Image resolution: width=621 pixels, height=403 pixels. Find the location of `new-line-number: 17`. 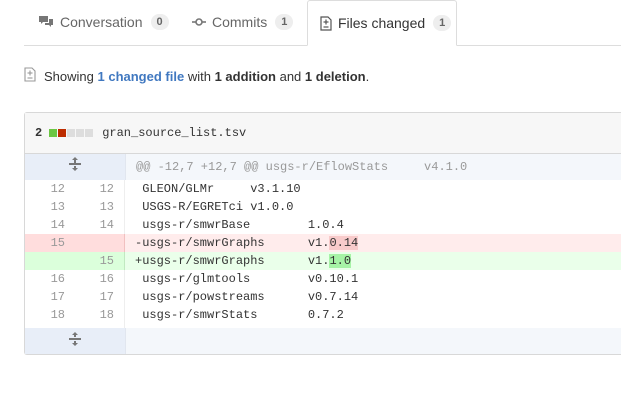

new-line-number: 17 is located at coordinates (100, 297).